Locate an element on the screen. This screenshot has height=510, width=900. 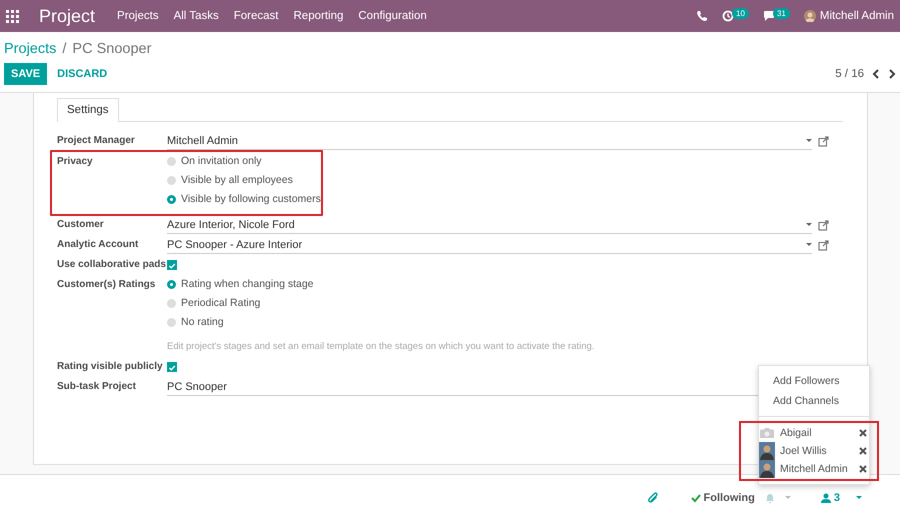
radio-label: Visible by following customers is located at coordinates (251, 199).